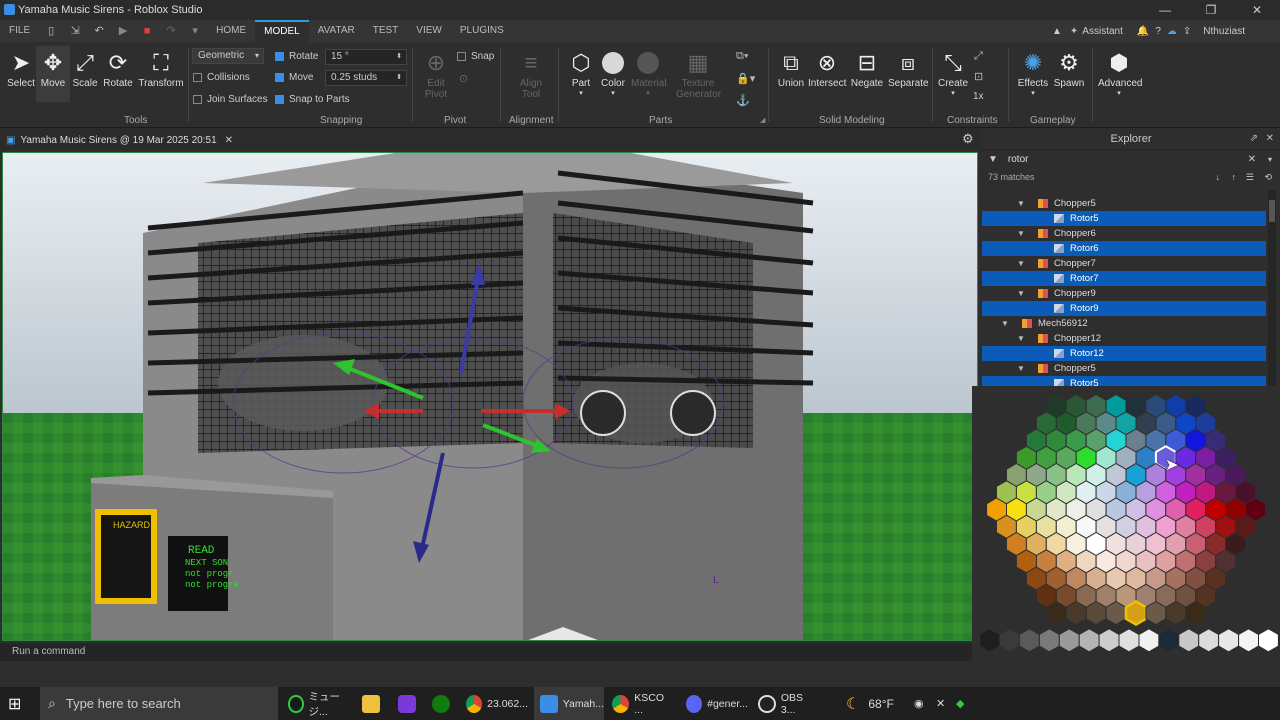 This screenshot has width=1280, height=720. What do you see at coordinates (159, 703) in the screenshot?
I see `taskbar-search: ⌕ Type here to search` at bounding box center [159, 703].